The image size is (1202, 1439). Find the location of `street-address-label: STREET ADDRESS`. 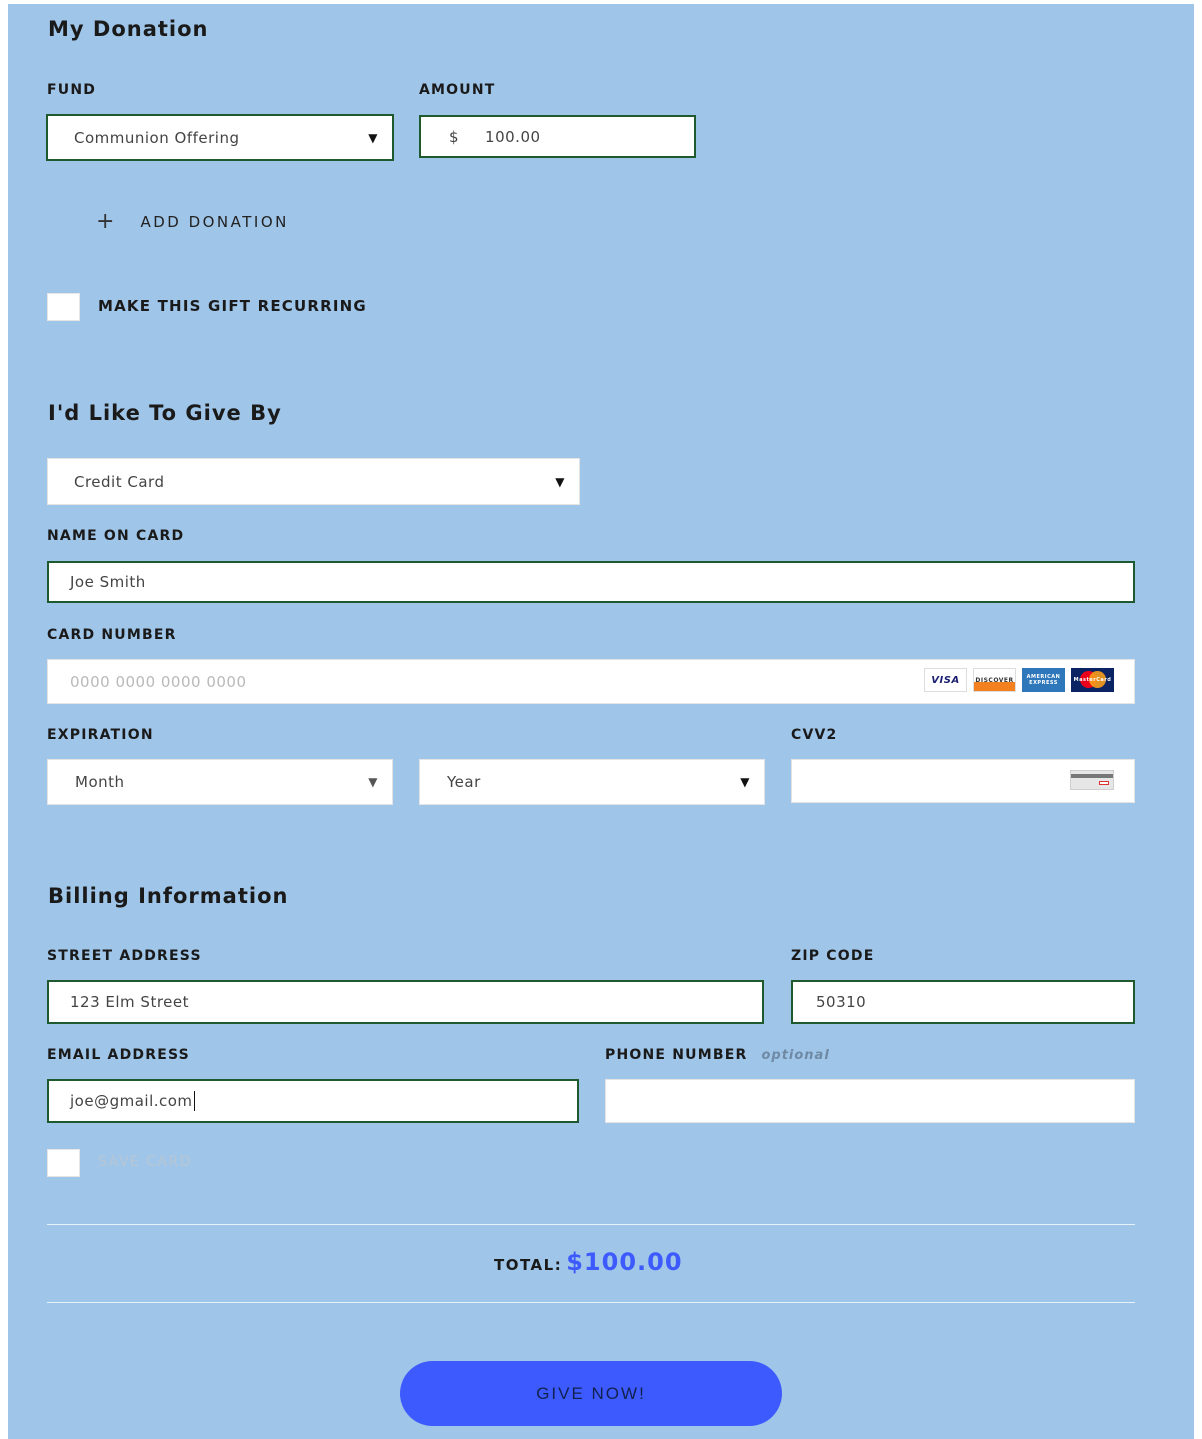

street-address-label: STREET ADDRESS is located at coordinates (124, 956).